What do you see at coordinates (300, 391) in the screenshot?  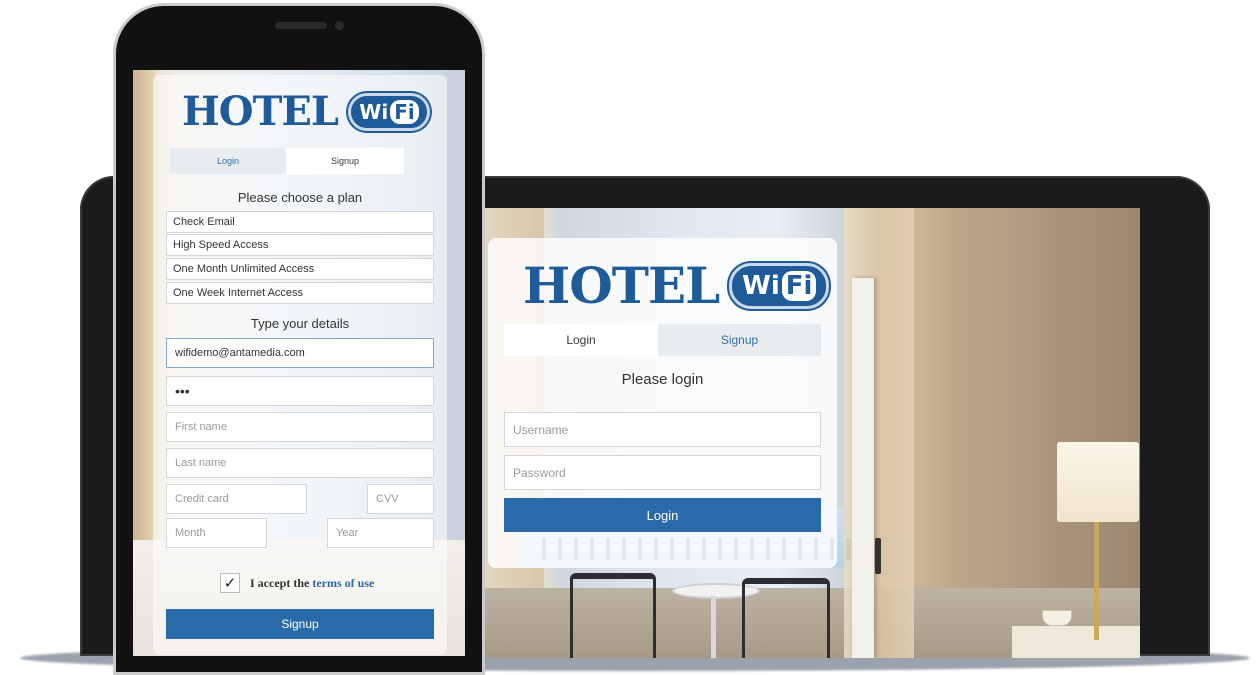 I see `password-field: •••` at bounding box center [300, 391].